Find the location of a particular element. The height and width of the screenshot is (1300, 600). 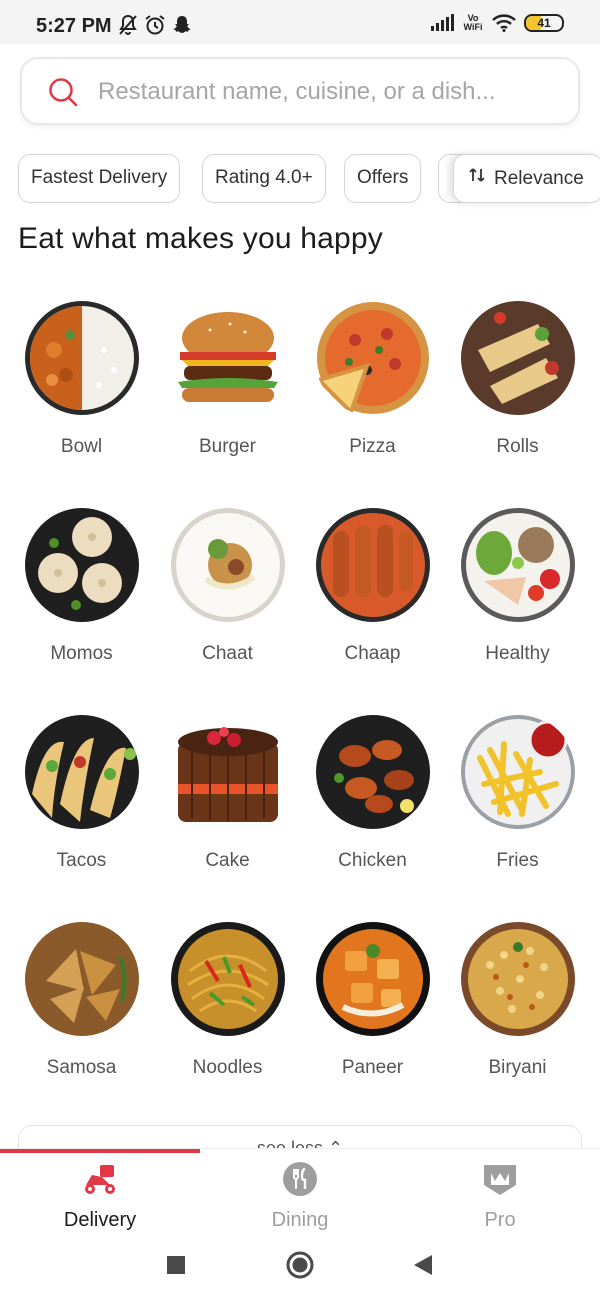

category-cake: Cake is located at coordinates (227, 796).